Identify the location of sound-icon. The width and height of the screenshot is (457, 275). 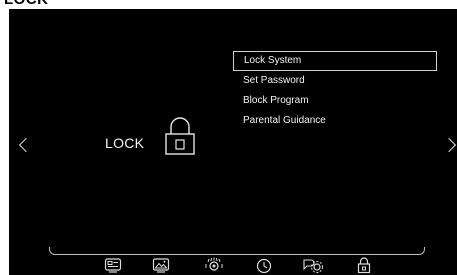
(214, 265).